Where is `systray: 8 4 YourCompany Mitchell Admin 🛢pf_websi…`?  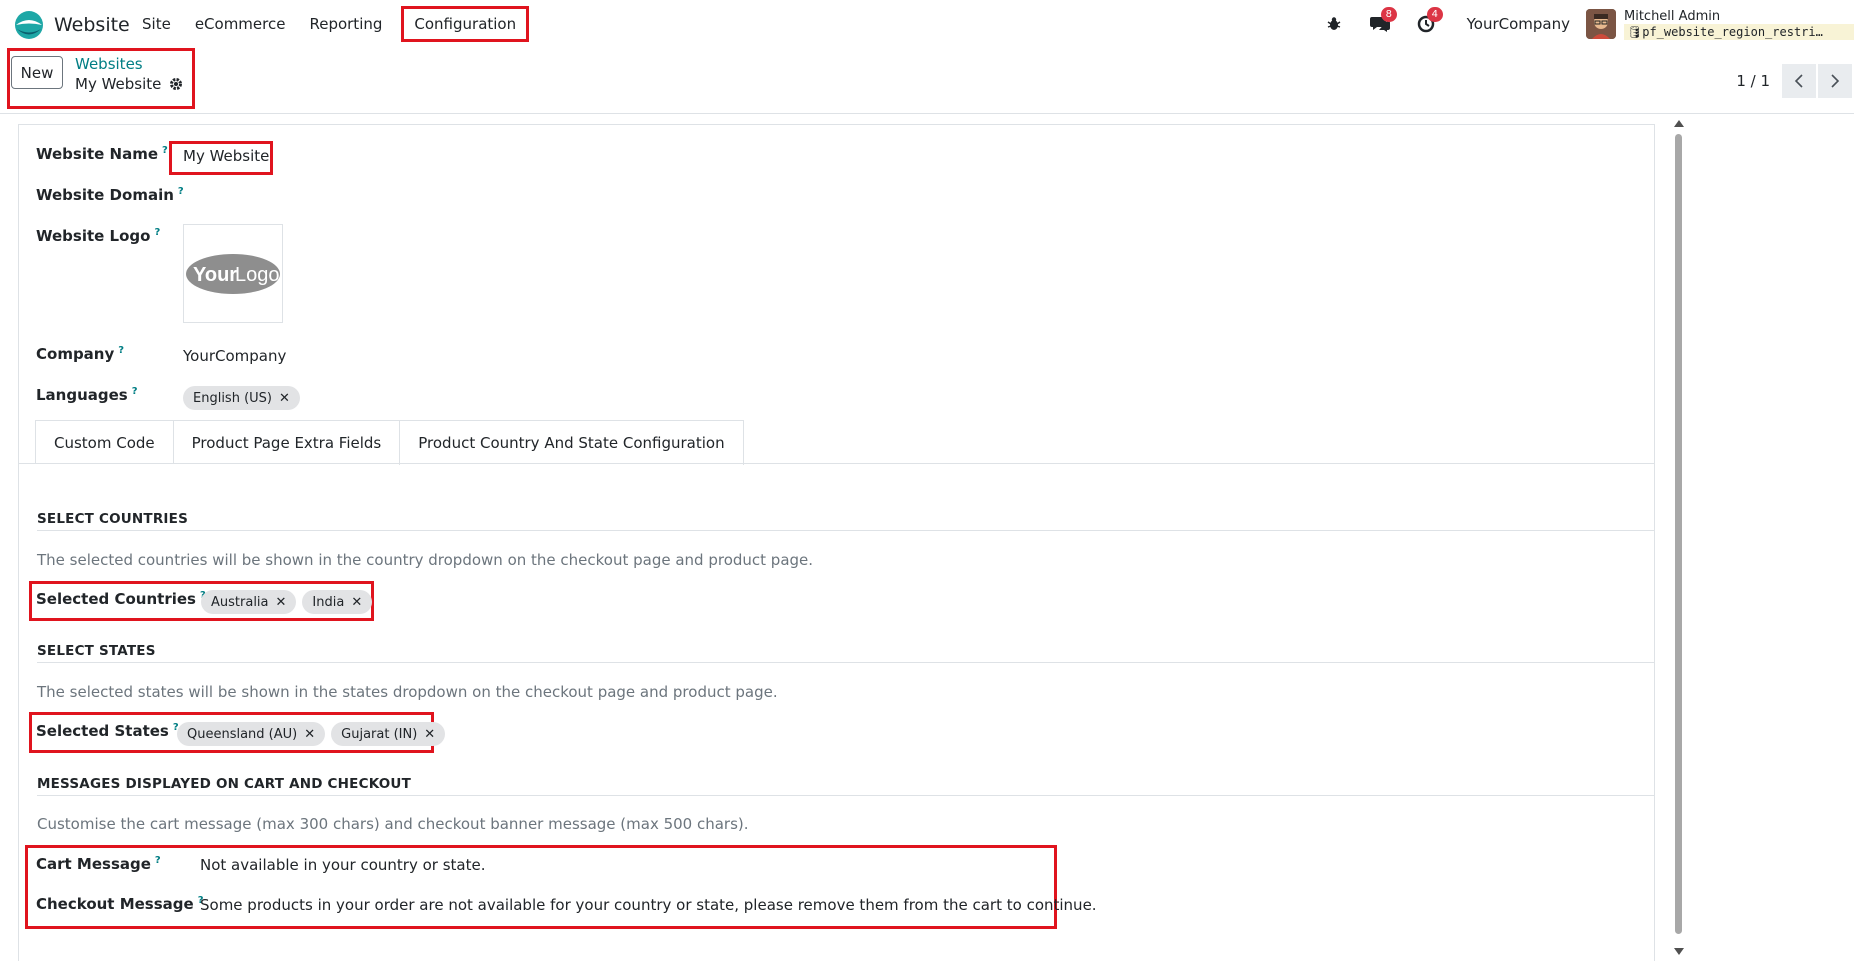
systray: 8 4 YourCompany Mitchell Admin 🛢pf_websi… is located at coordinates (1578, 24).